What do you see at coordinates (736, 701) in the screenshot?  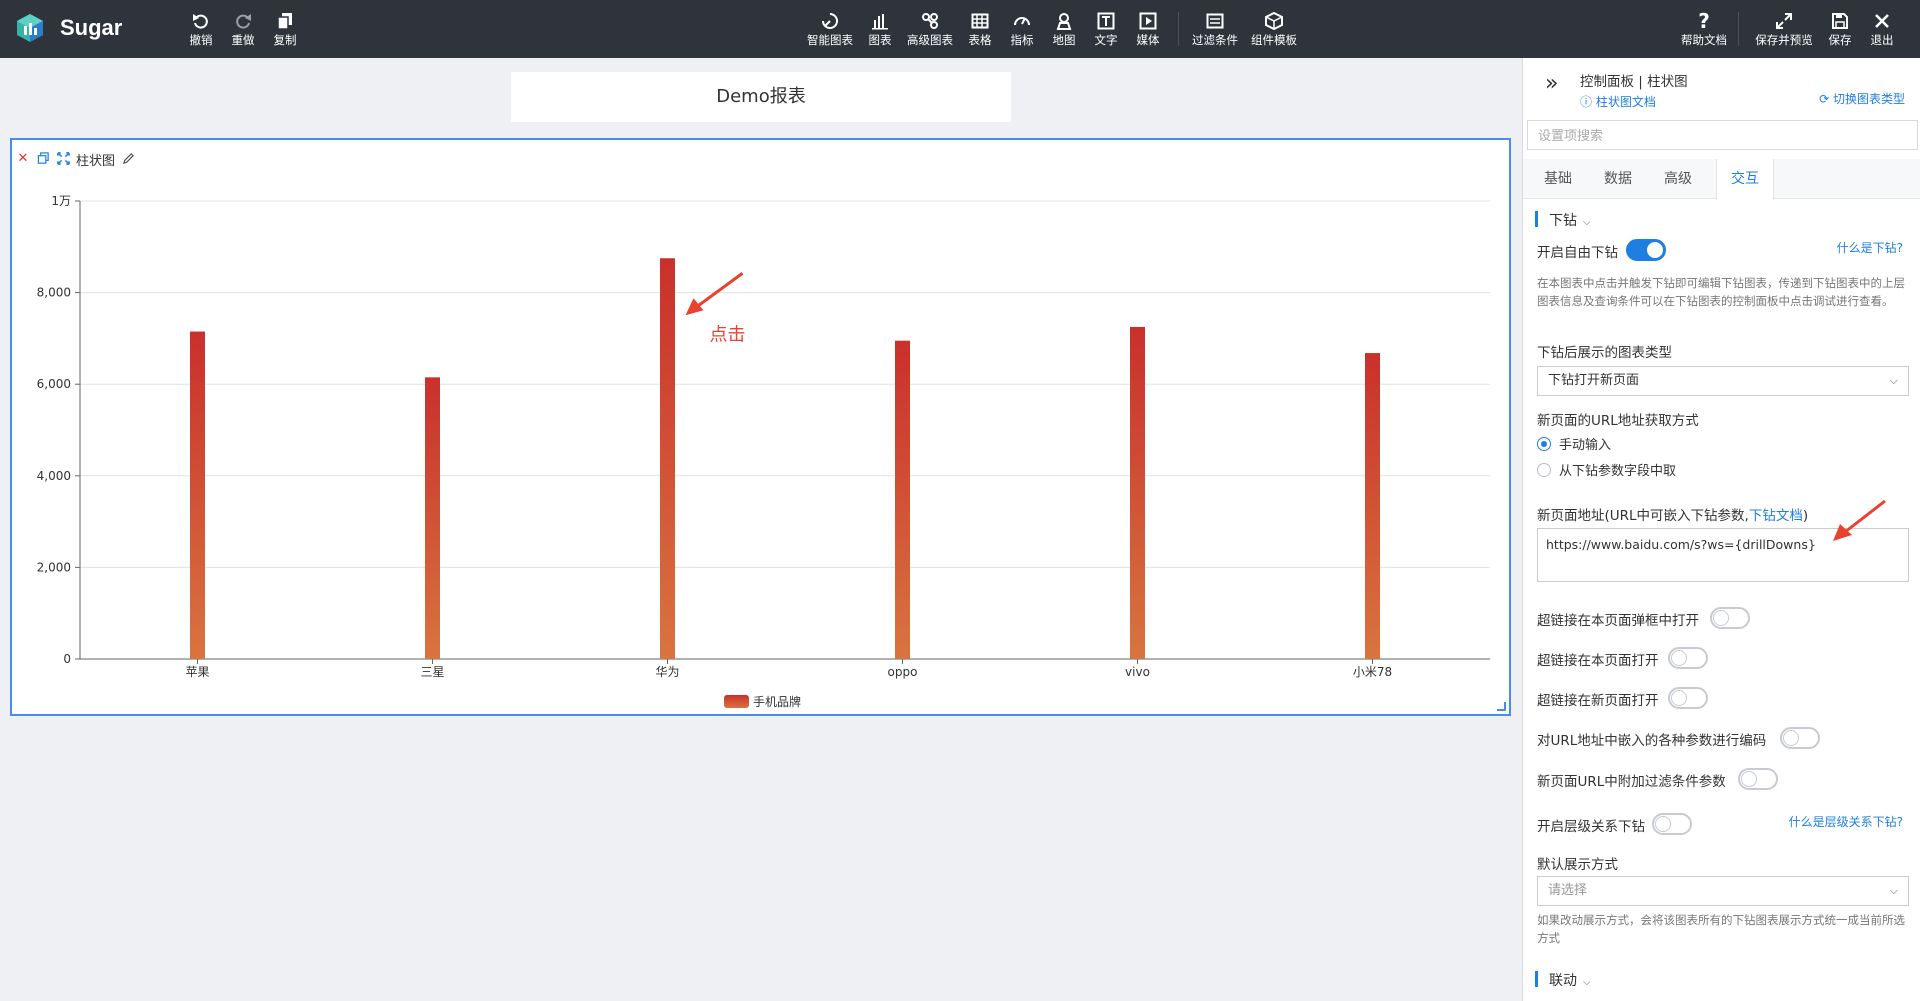 I see `legend-swatch` at bounding box center [736, 701].